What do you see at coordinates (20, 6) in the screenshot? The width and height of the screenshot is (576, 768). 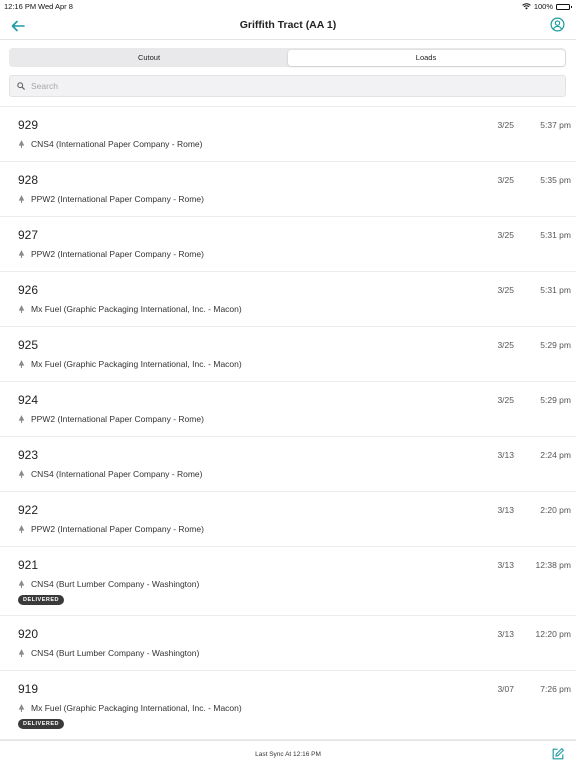 I see `status-time: 12:16 PM` at bounding box center [20, 6].